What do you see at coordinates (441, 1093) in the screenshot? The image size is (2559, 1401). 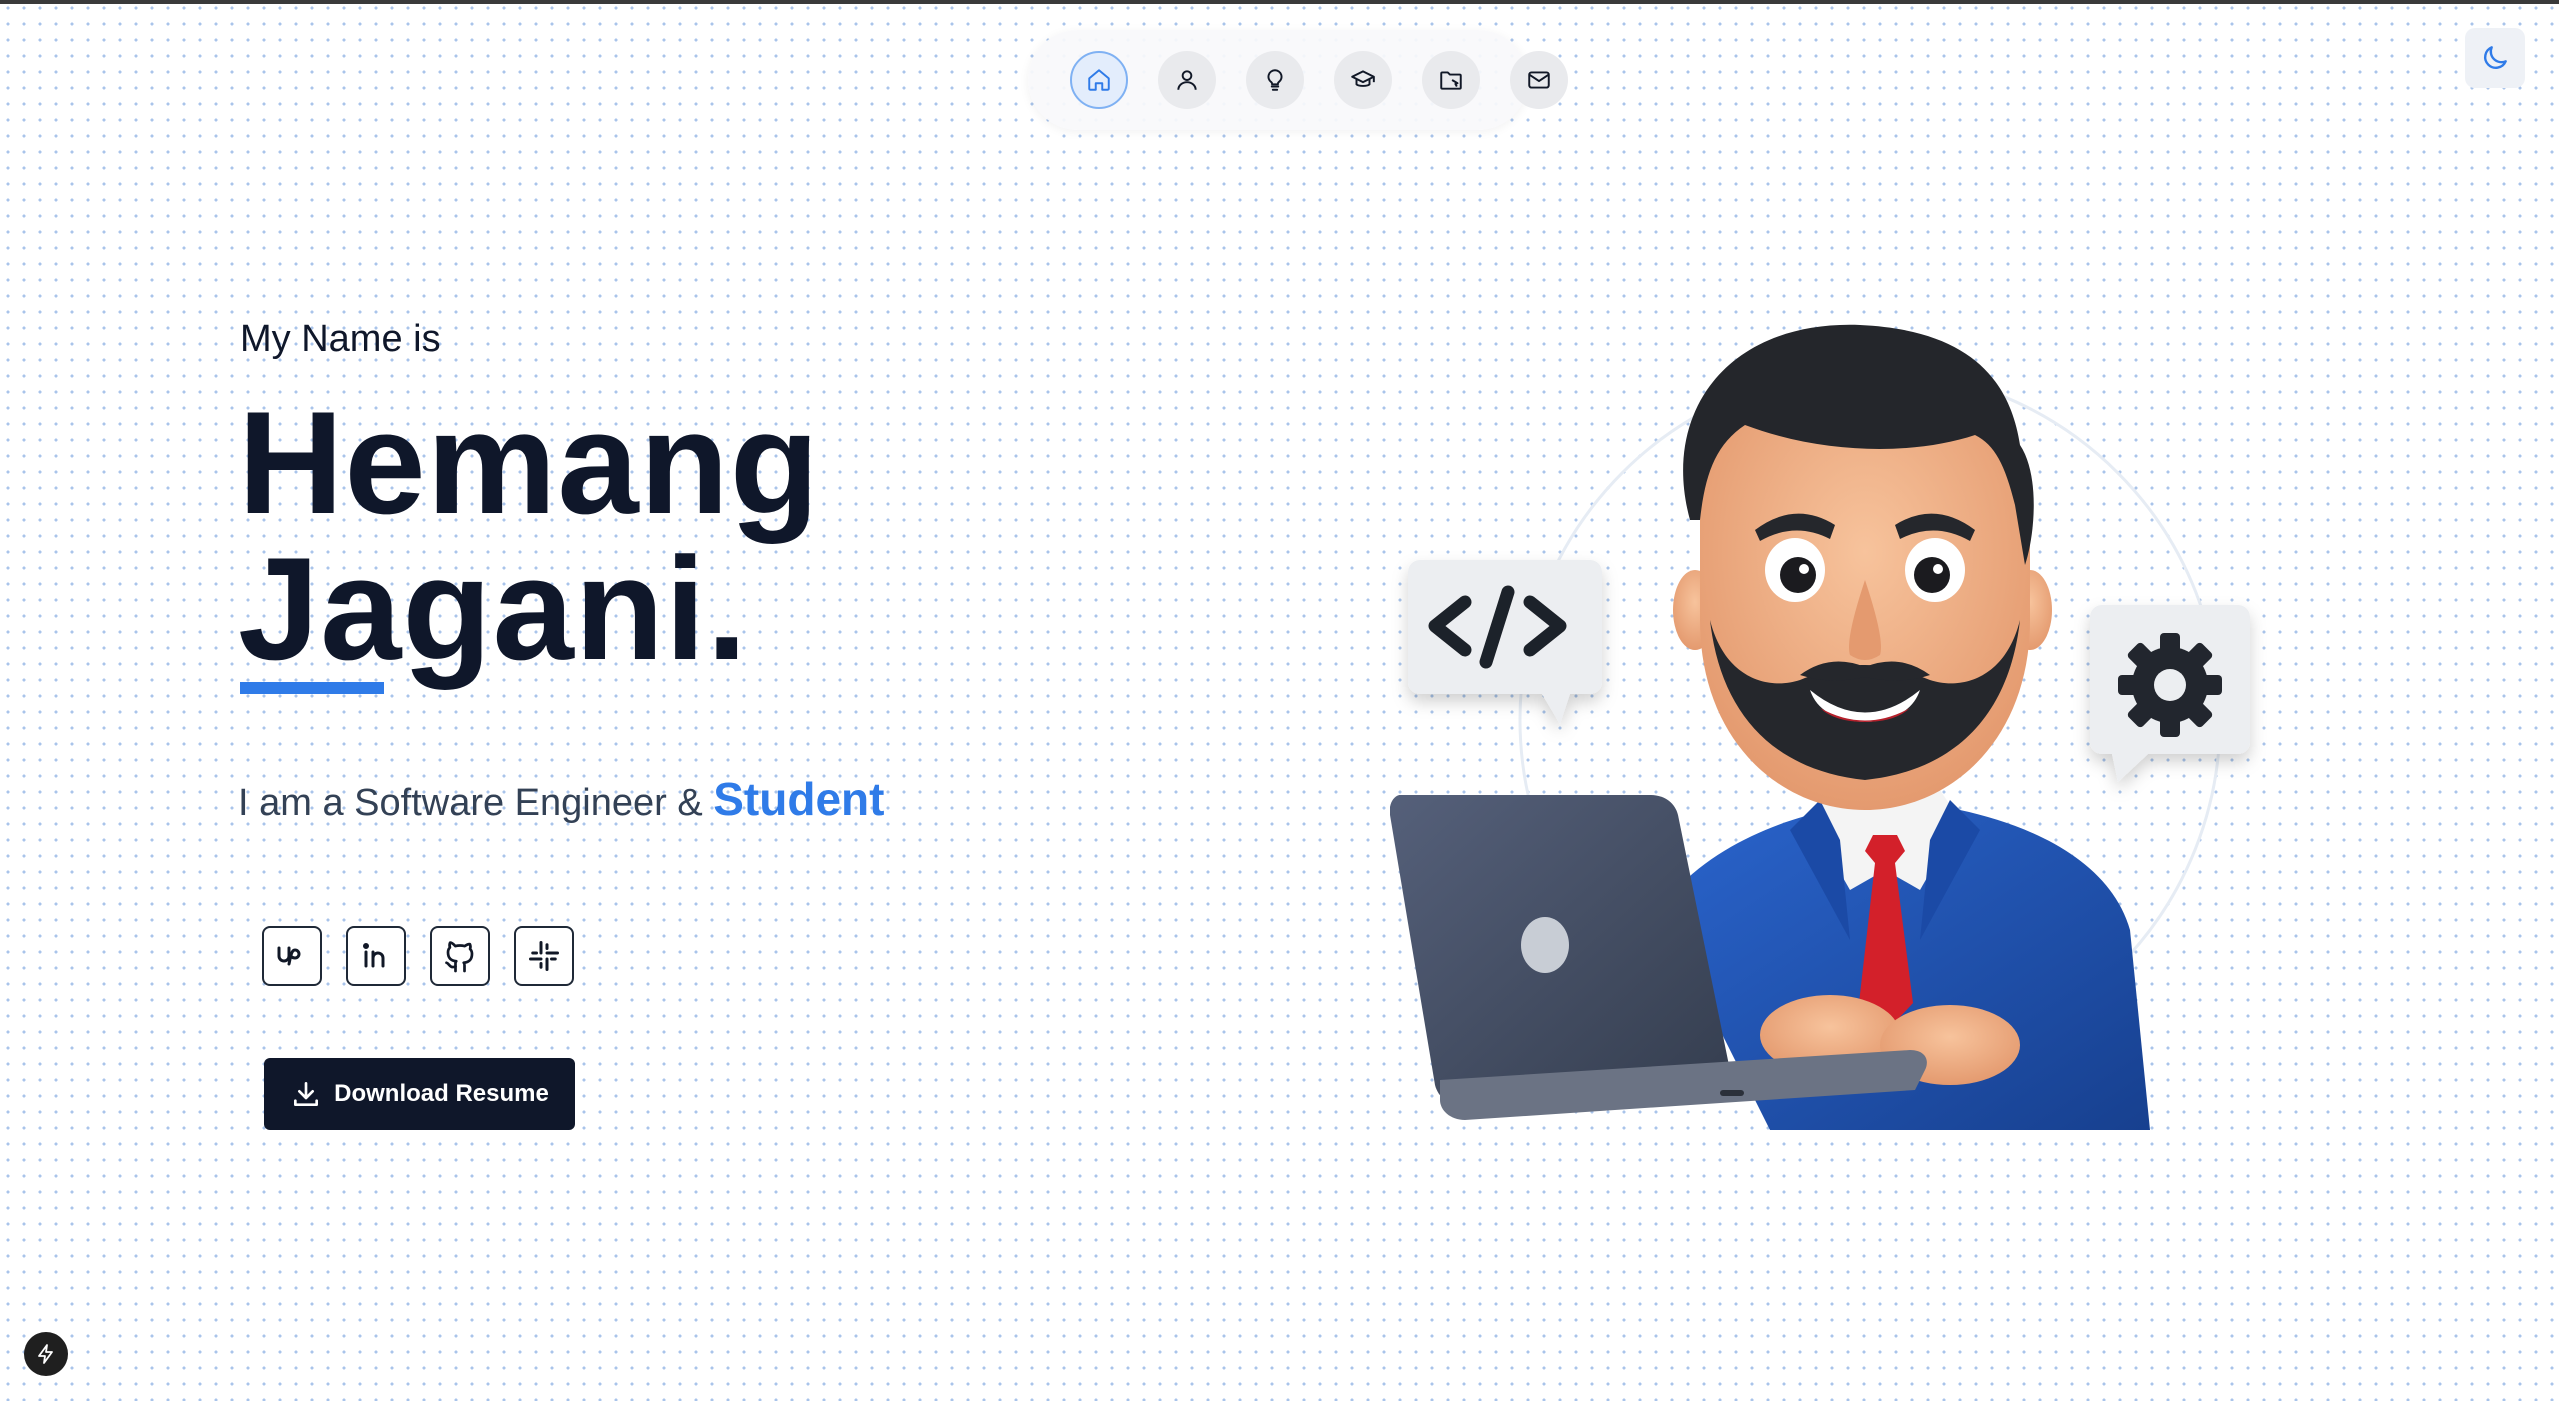 I see `download-resume-label: Download Resume` at bounding box center [441, 1093].